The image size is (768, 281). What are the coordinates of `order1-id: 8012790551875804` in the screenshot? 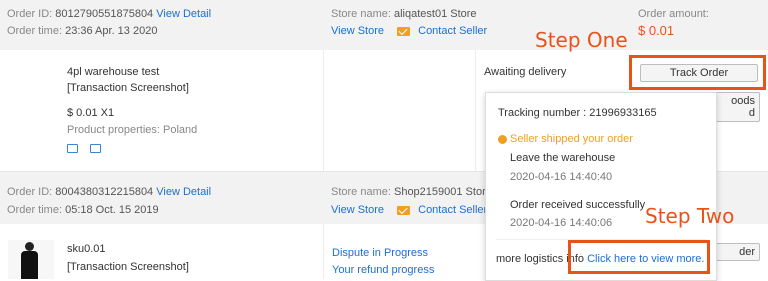 It's located at (104, 14).